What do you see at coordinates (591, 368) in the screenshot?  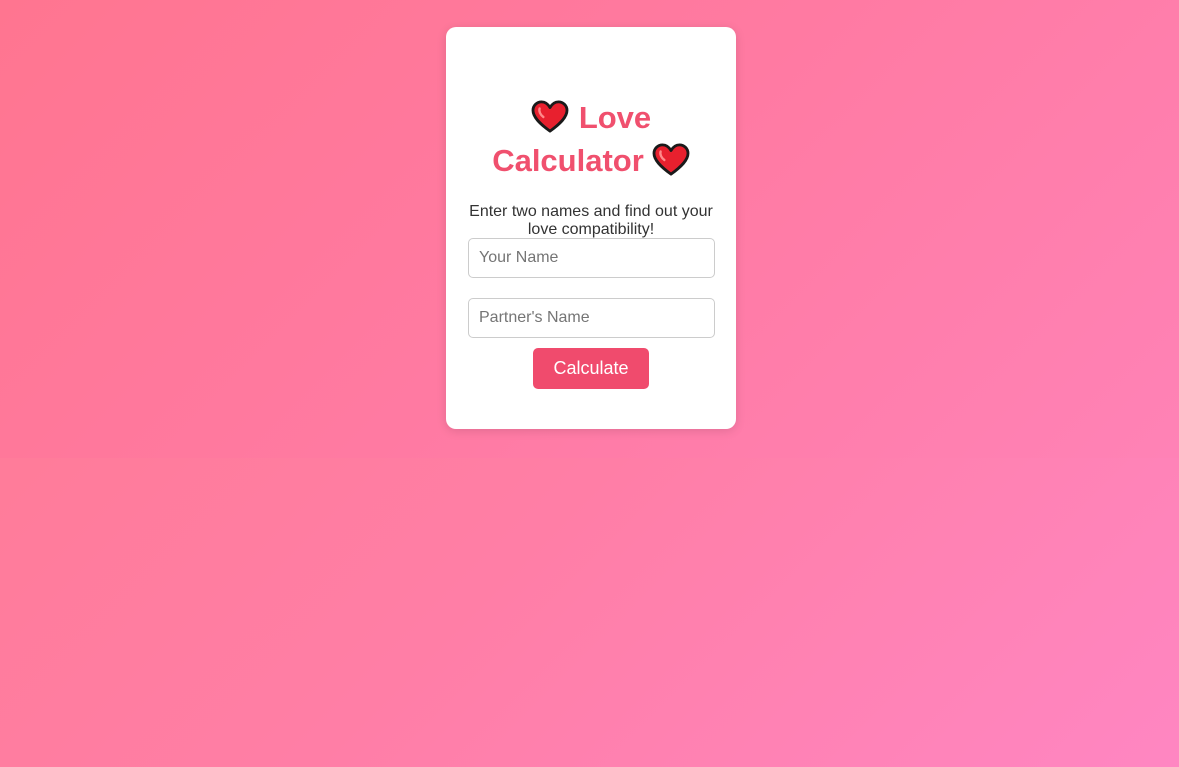 I see `calculate-button: Calculate` at bounding box center [591, 368].